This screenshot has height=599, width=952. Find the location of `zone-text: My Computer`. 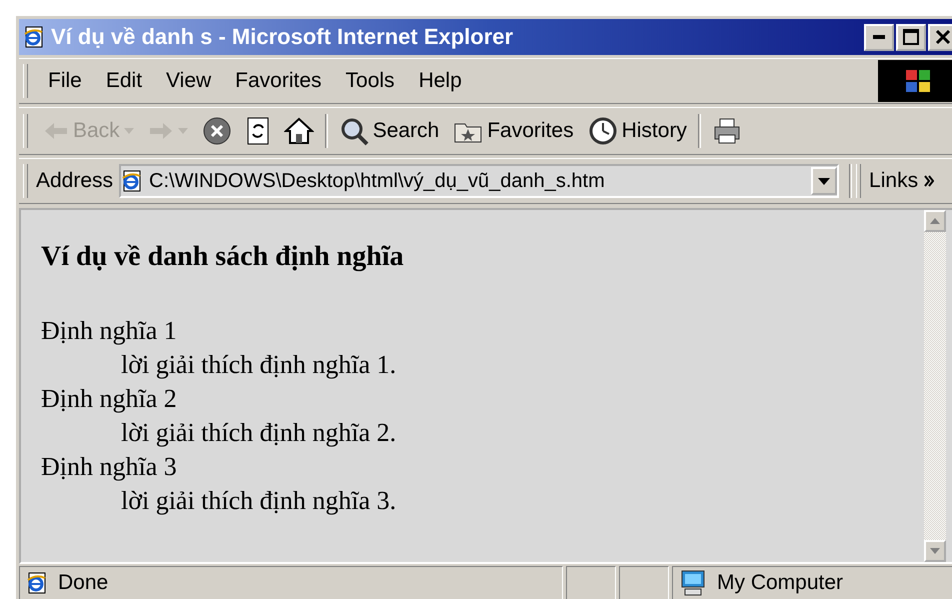

zone-text: My Computer is located at coordinates (780, 583).